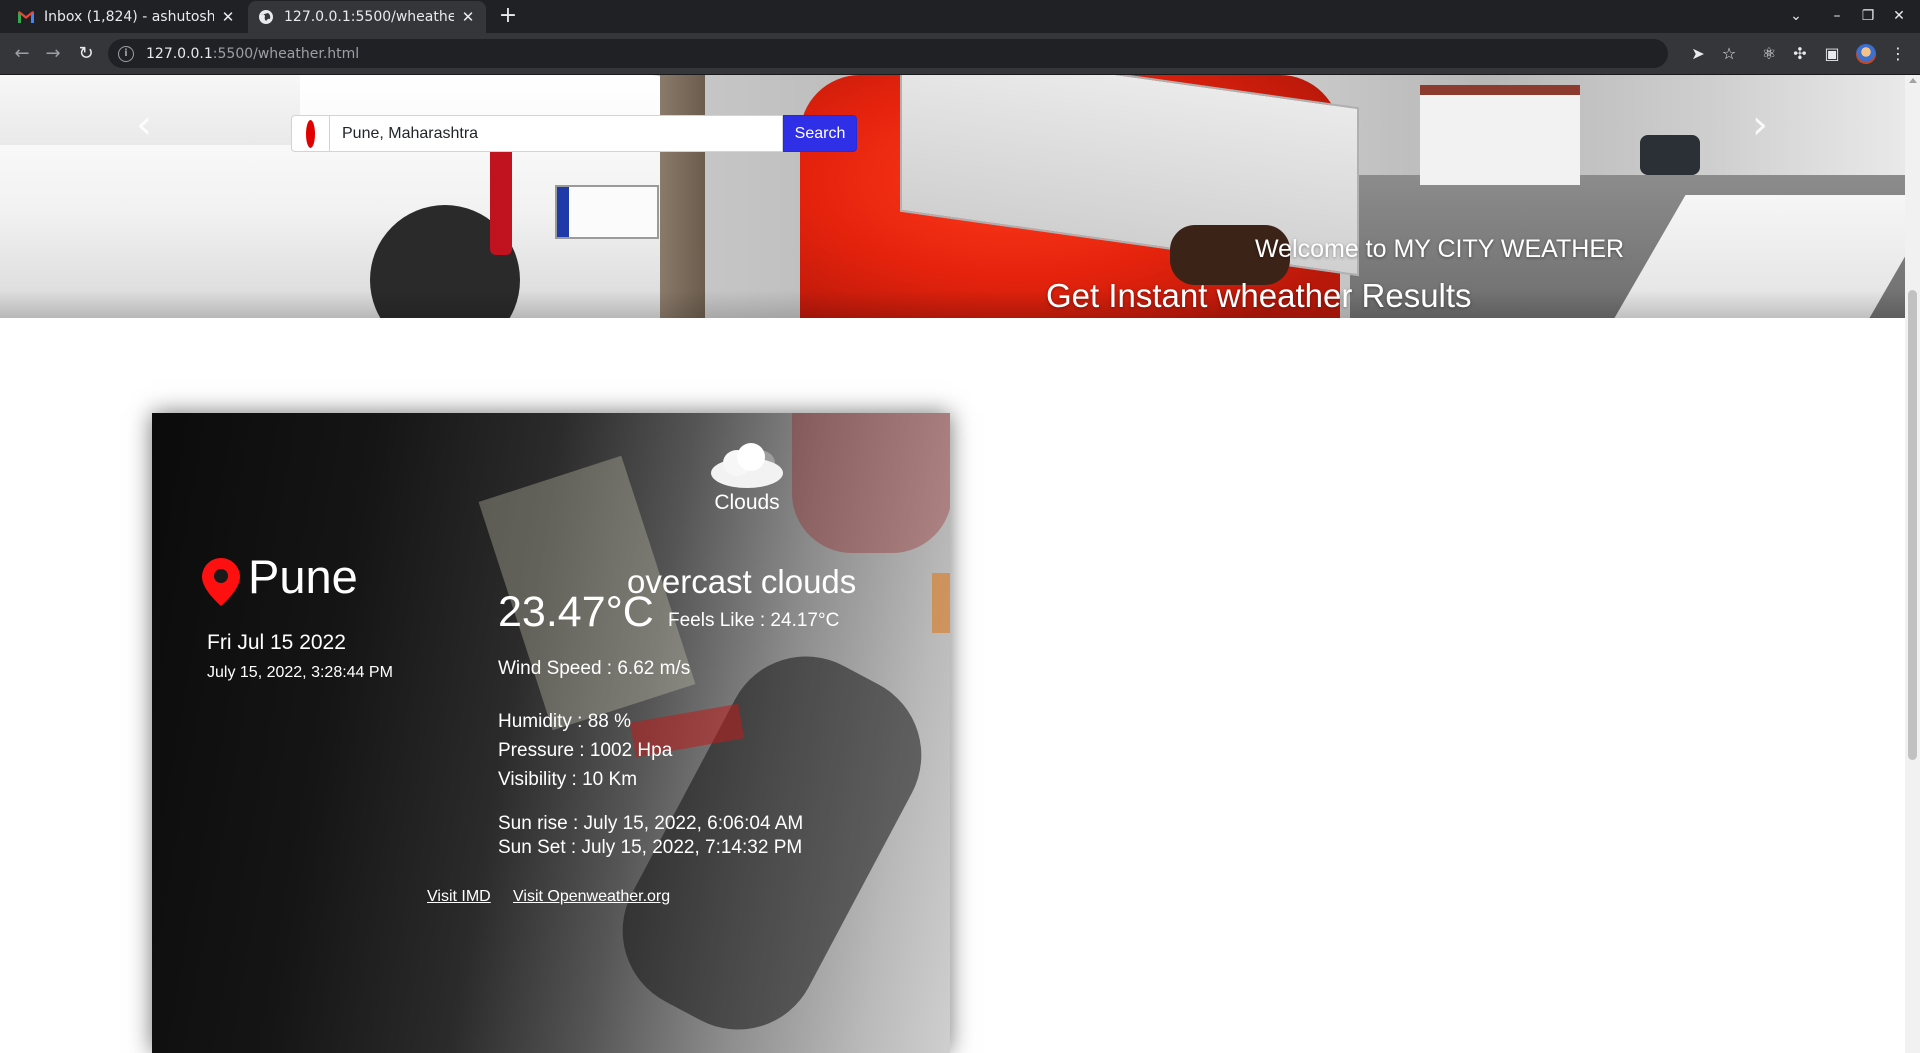 This screenshot has width=1920, height=1053. I want to click on page-scrollbar, so click(1912, 564).